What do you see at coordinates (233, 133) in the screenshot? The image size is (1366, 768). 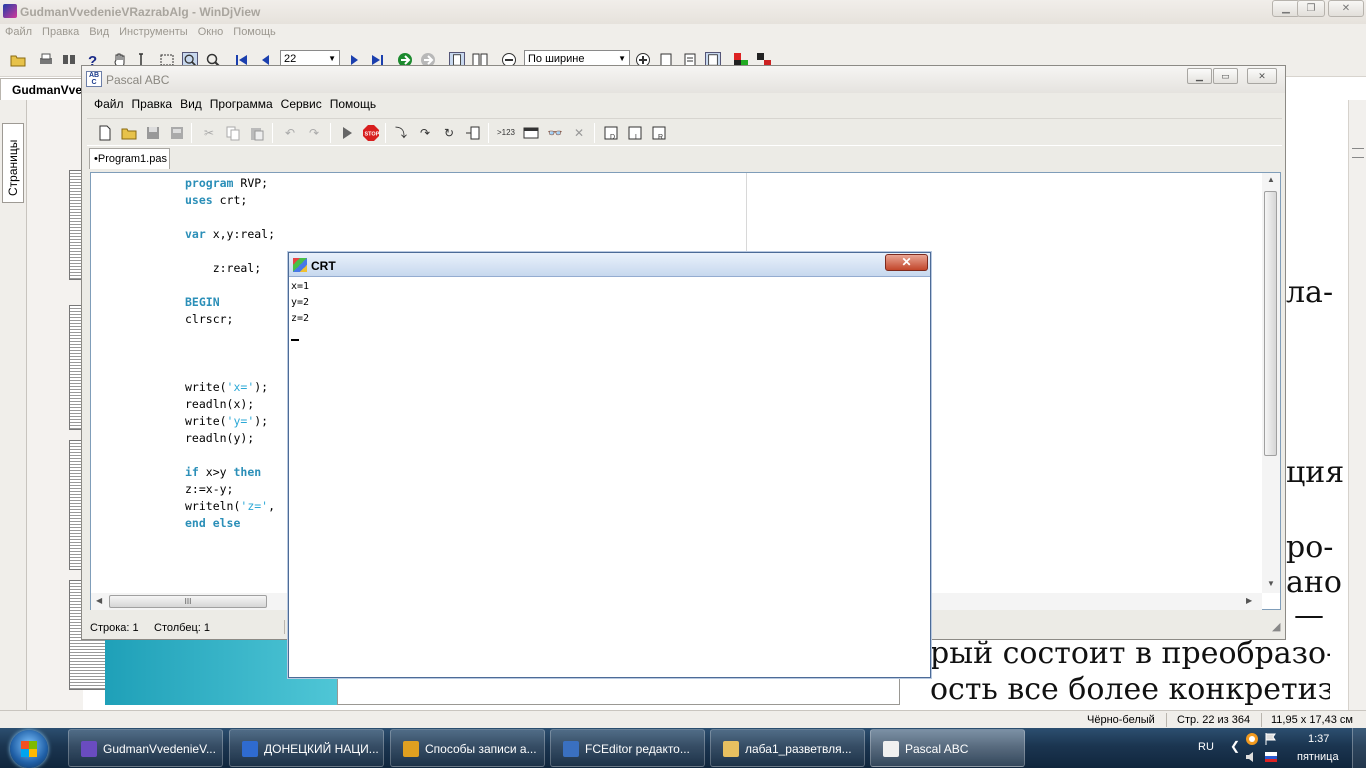 I see `copy-icon` at bounding box center [233, 133].